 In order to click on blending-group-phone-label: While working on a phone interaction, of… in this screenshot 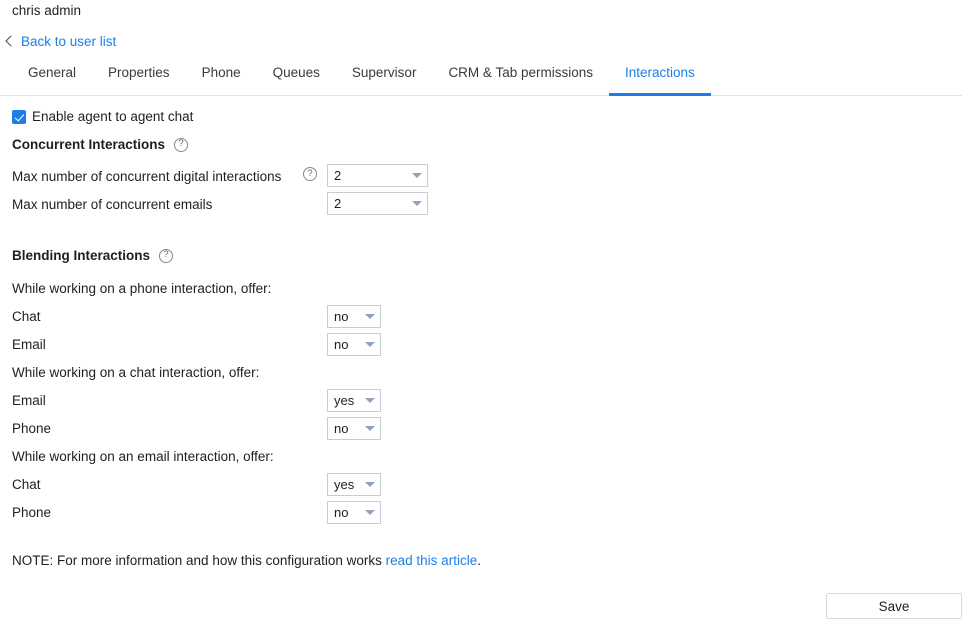, I will do `click(142, 288)`.